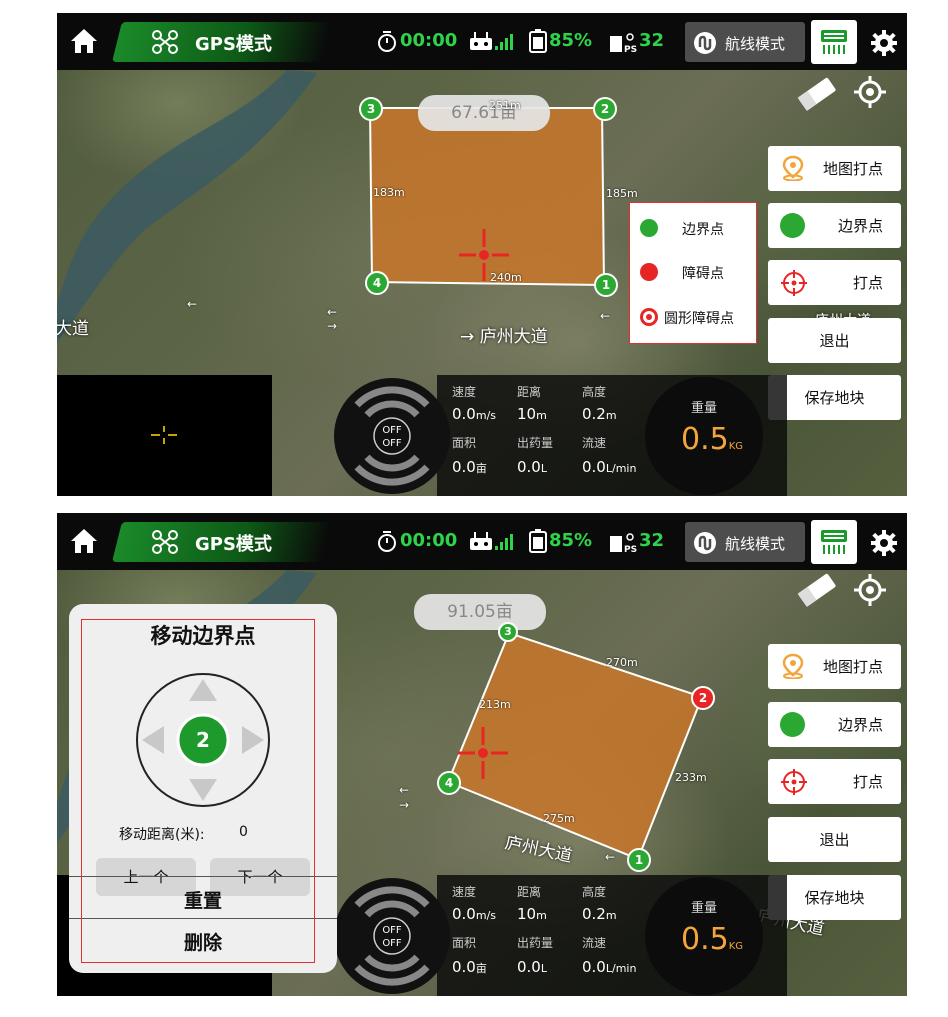 The image size is (948, 1017). Describe the element at coordinates (699, 319) in the screenshot. I see `legend-label: 圆形障碍点` at that location.